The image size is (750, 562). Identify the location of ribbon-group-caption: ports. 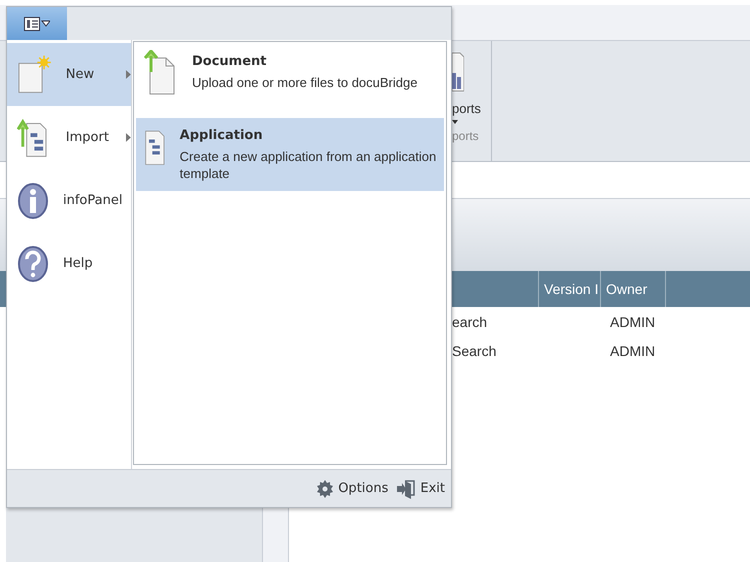
(465, 136).